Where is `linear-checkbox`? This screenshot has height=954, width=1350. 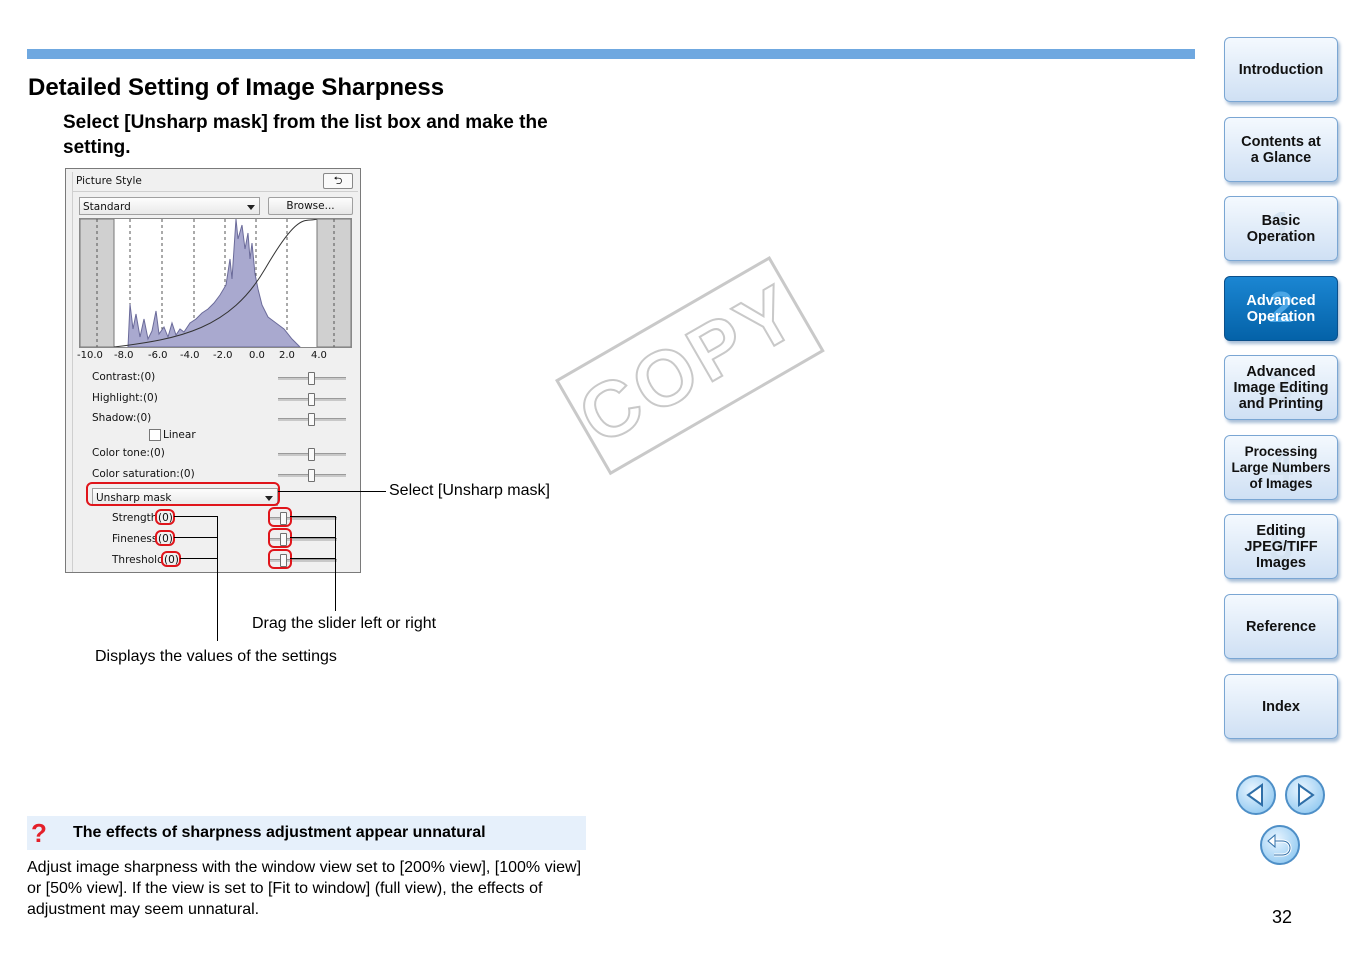
linear-checkbox is located at coordinates (155, 435).